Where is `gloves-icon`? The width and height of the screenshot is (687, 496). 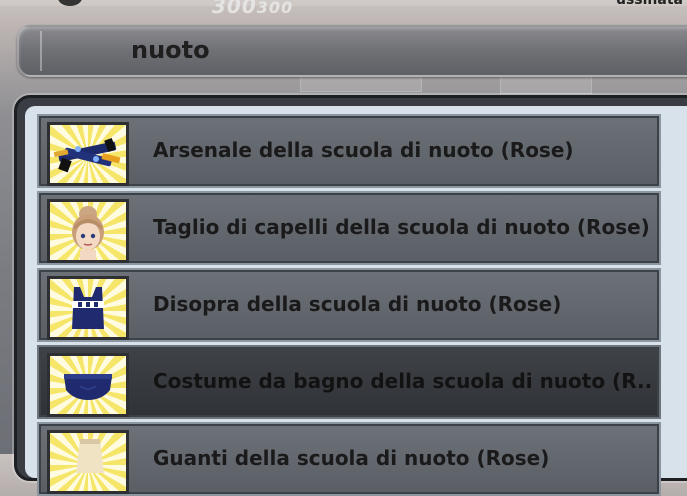
gloves-icon is located at coordinates (88, 462).